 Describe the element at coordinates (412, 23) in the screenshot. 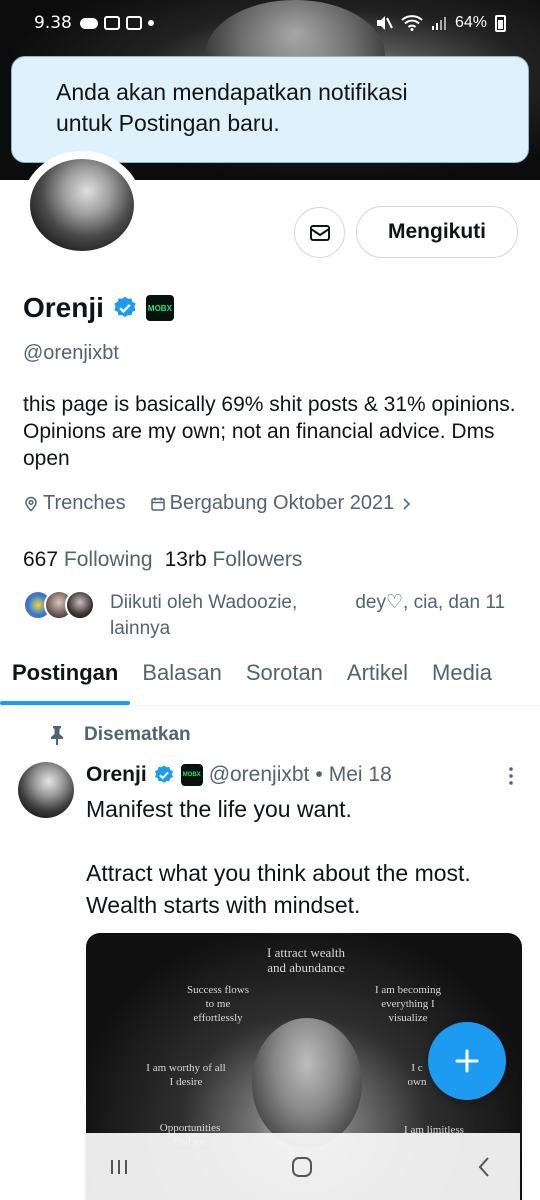

I see `wifi-icon` at that location.